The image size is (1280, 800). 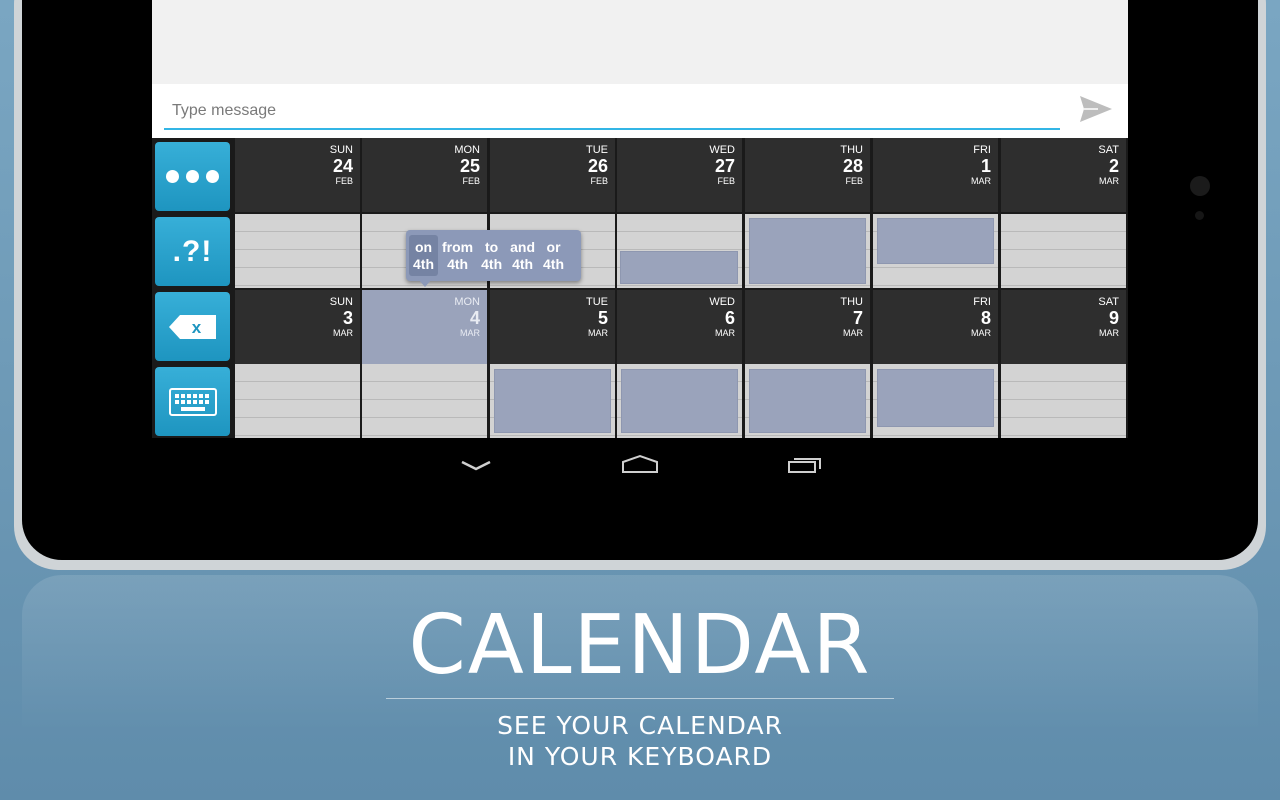 I want to click on day-header-selected: MON 4 MAR, so click(x=424, y=327).